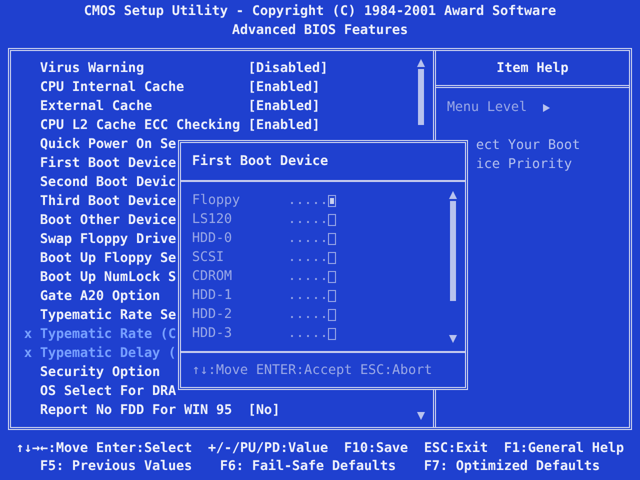 The height and width of the screenshot is (480, 640). Describe the element at coordinates (144, 87) in the screenshot. I see `setting-label: CPU Internal Cache` at that location.